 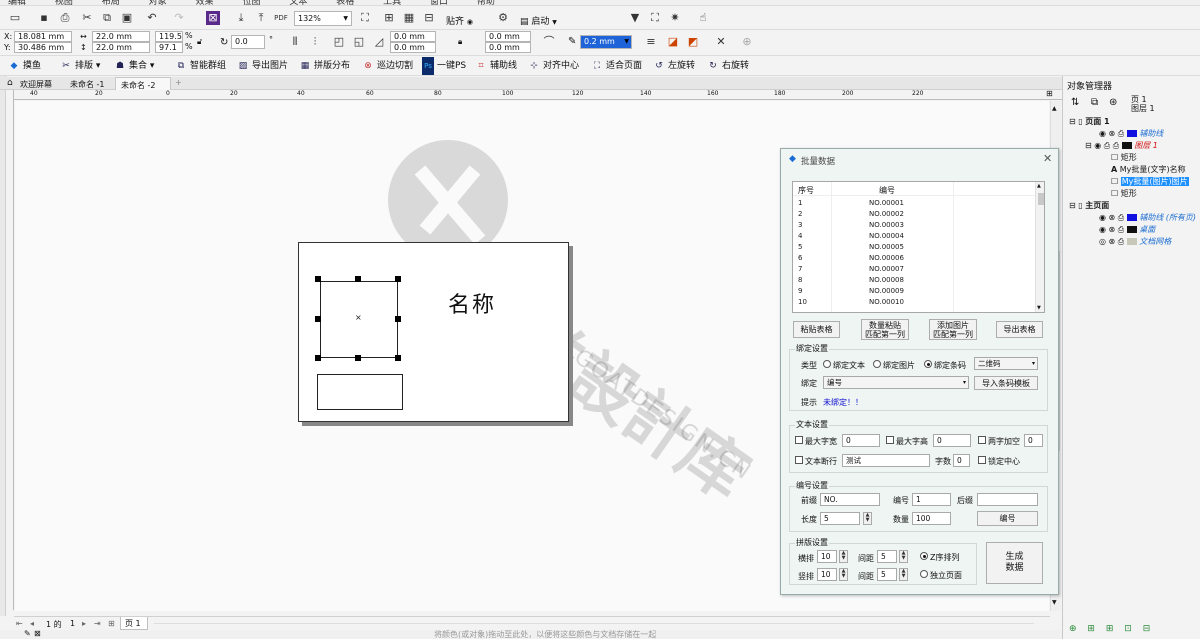 I want to click on corner-lock-icon: 🔒︎, so click(x=460, y=42).